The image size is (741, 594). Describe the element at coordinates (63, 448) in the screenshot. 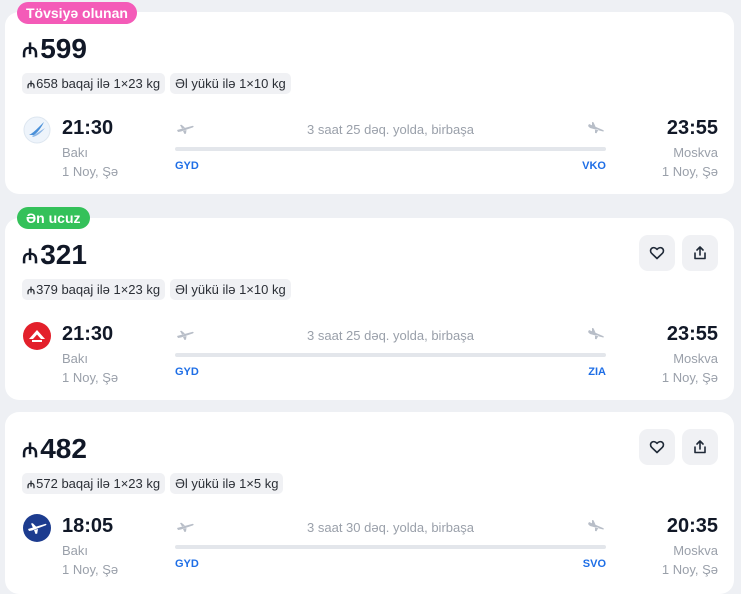

I see `price-value: 482` at that location.